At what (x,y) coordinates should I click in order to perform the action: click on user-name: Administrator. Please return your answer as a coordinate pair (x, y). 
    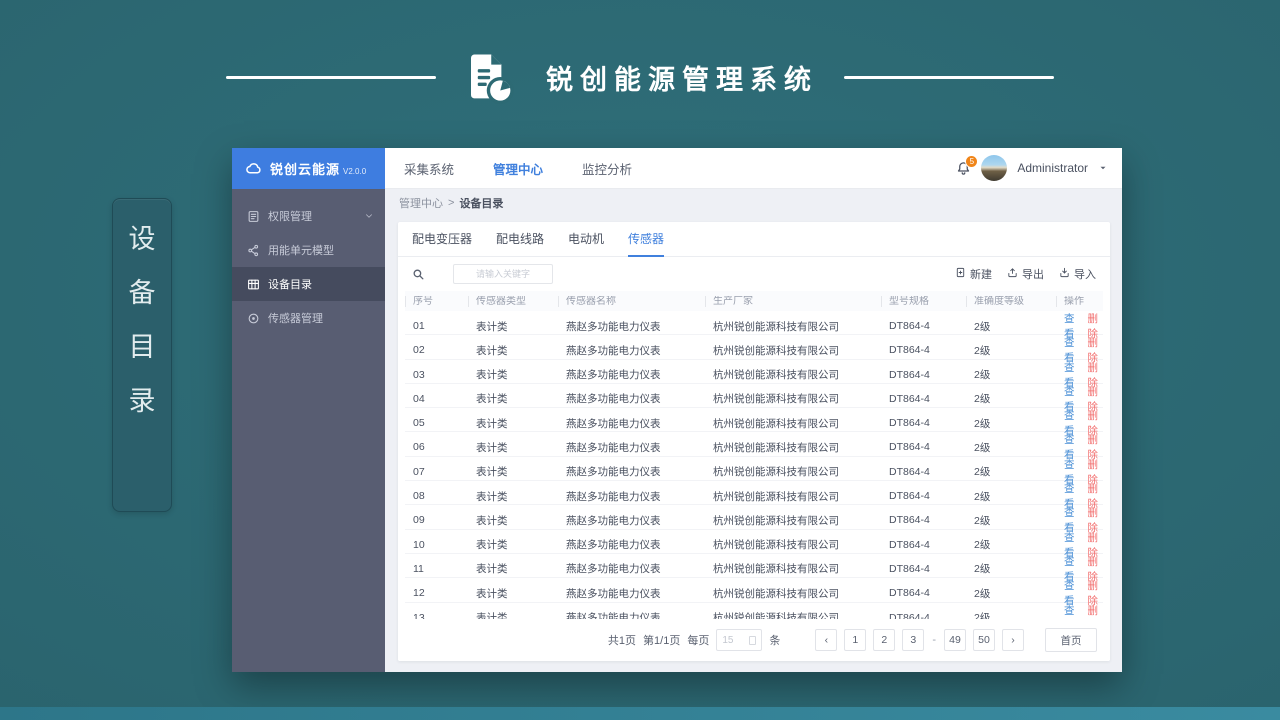
    Looking at the image, I should click on (1052, 168).